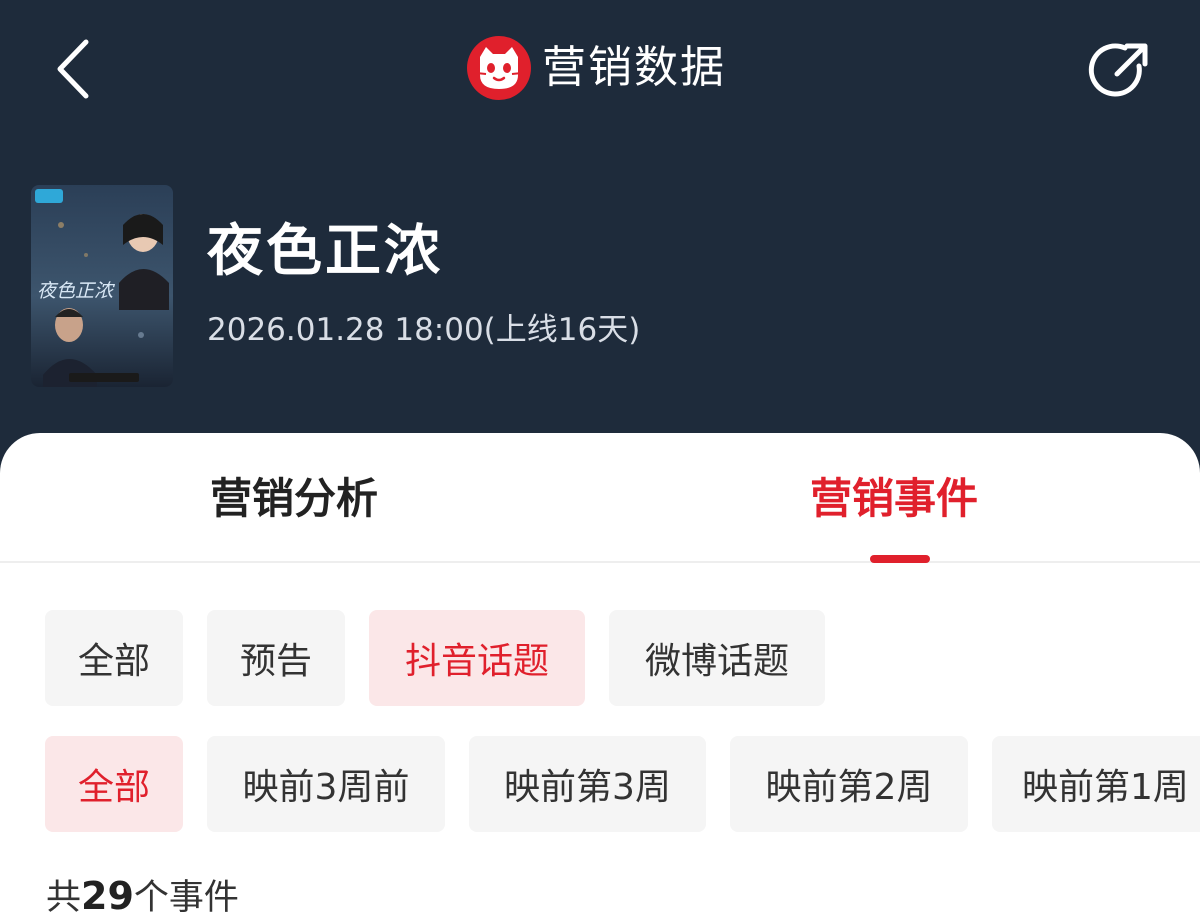  Describe the element at coordinates (600, 498) in the screenshot. I see `tab-bar: 营销分析 营销事件` at that location.